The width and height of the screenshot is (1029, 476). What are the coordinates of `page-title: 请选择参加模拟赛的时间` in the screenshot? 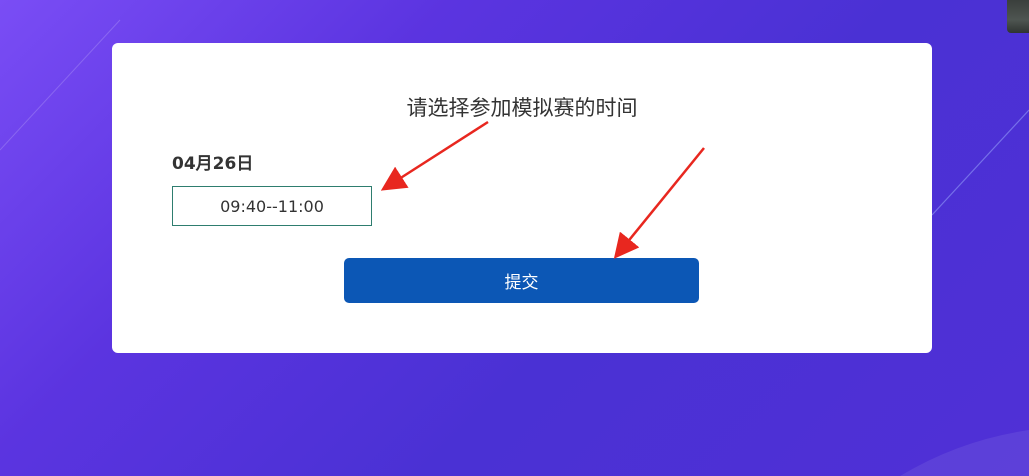 It's located at (522, 108).